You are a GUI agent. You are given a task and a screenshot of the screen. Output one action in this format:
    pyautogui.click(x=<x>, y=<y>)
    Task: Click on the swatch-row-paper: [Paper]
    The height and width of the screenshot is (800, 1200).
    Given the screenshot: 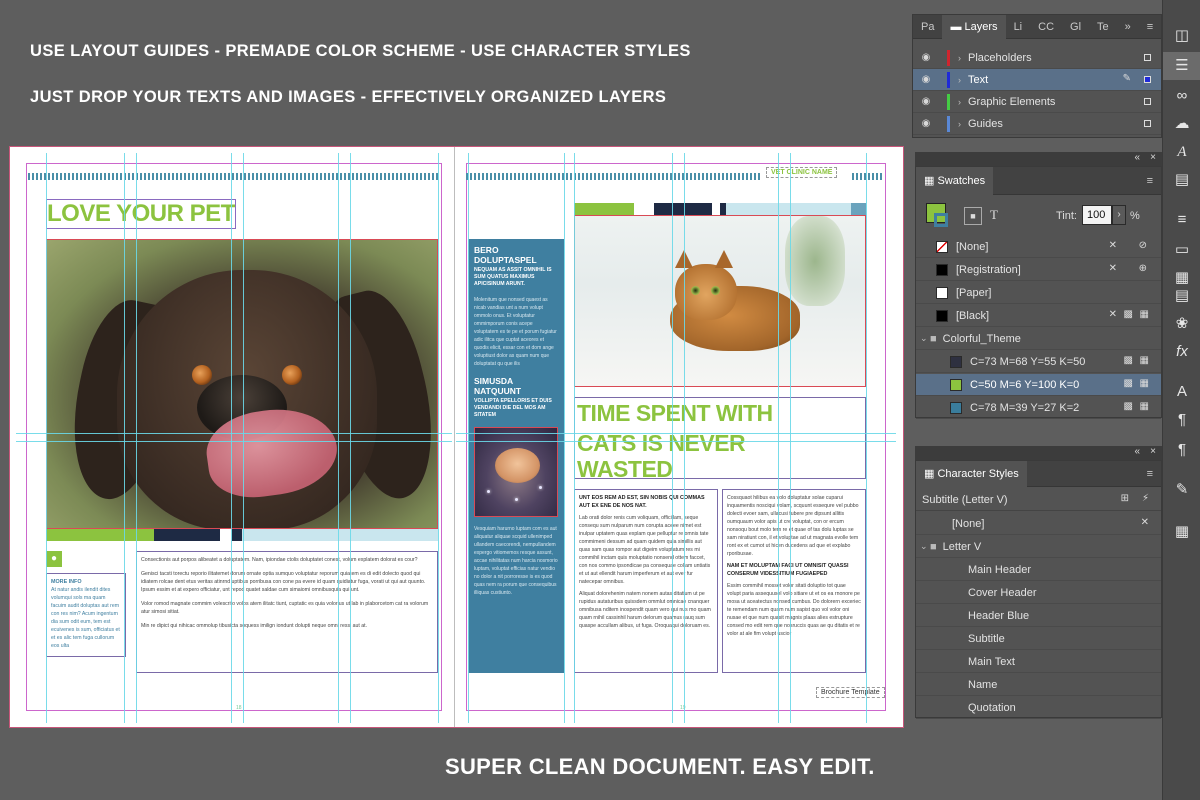 What is the action you would take?
    pyautogui.click(x=1038, y=293)
    